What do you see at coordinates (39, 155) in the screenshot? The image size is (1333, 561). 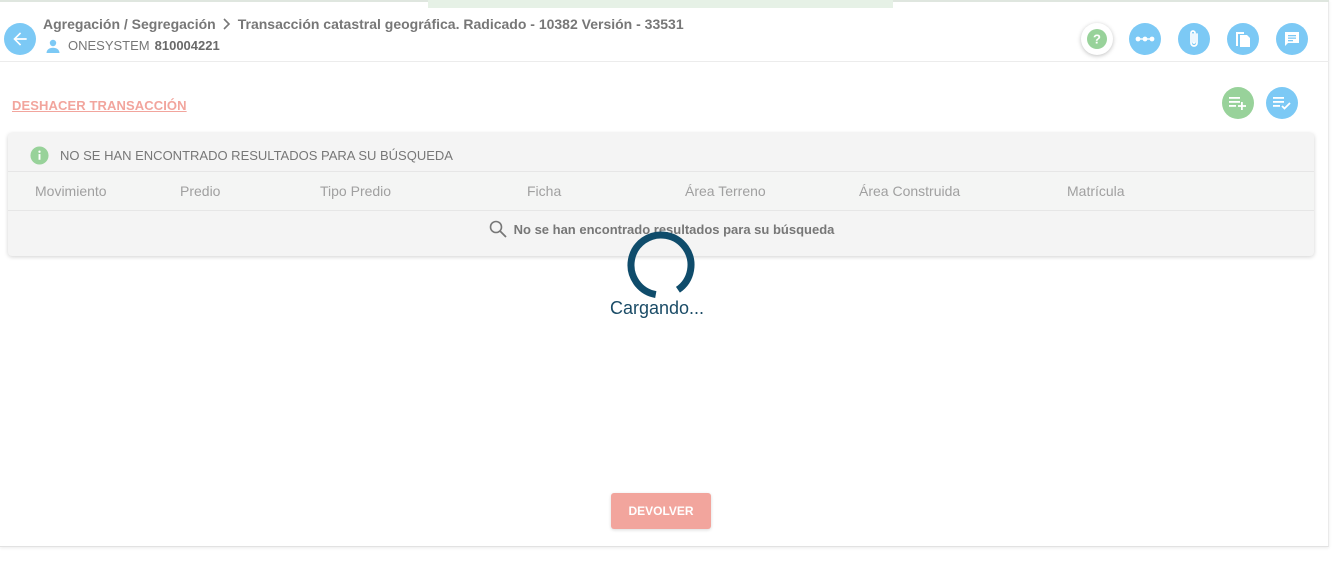 I see `info-icon` at bounding box center [39, 155].